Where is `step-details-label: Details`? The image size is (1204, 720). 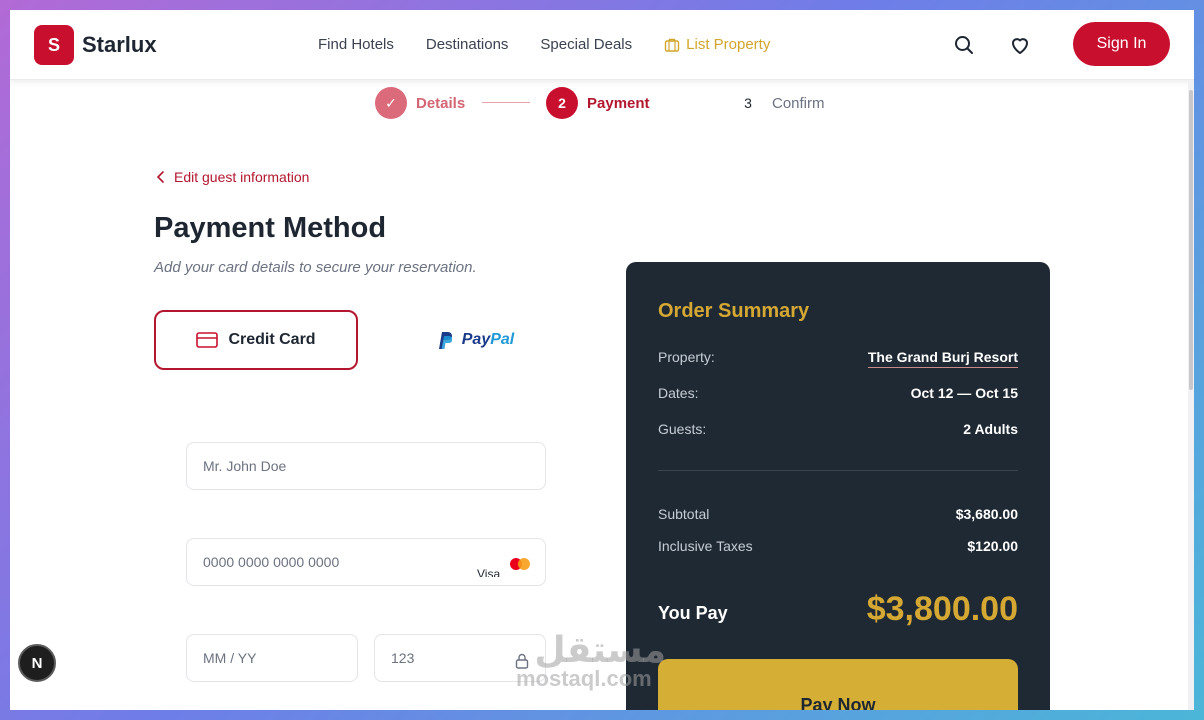
step-details-label: Details is located at coordinates (440, 103).